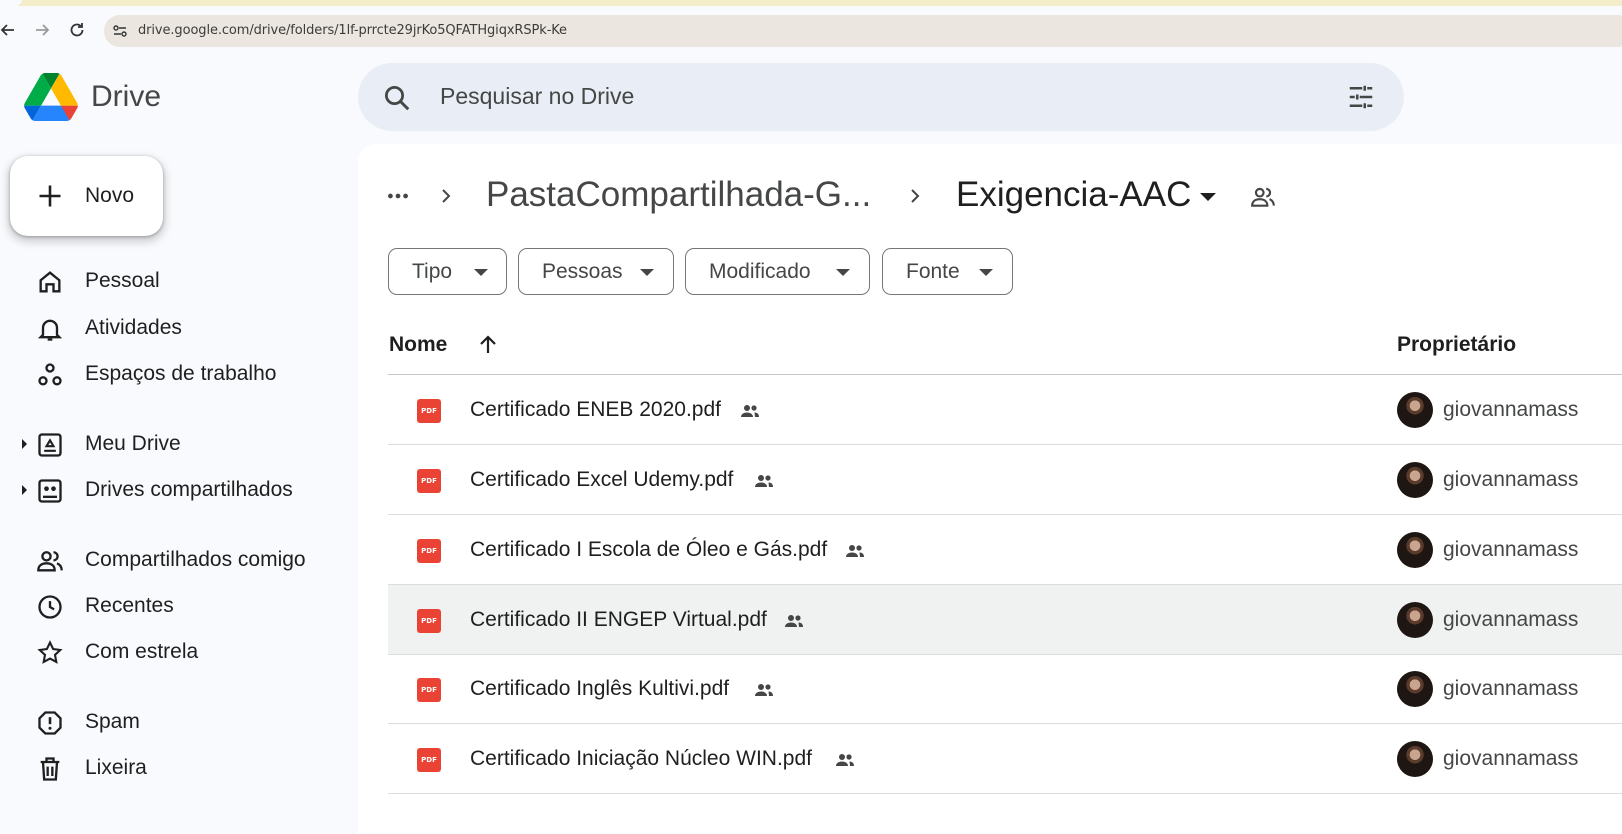 This screenshot has height=834, width=1622. Describe the element at coordinates (110, 195) in the screenshot. I see `new-button-label: Novo` at that location.